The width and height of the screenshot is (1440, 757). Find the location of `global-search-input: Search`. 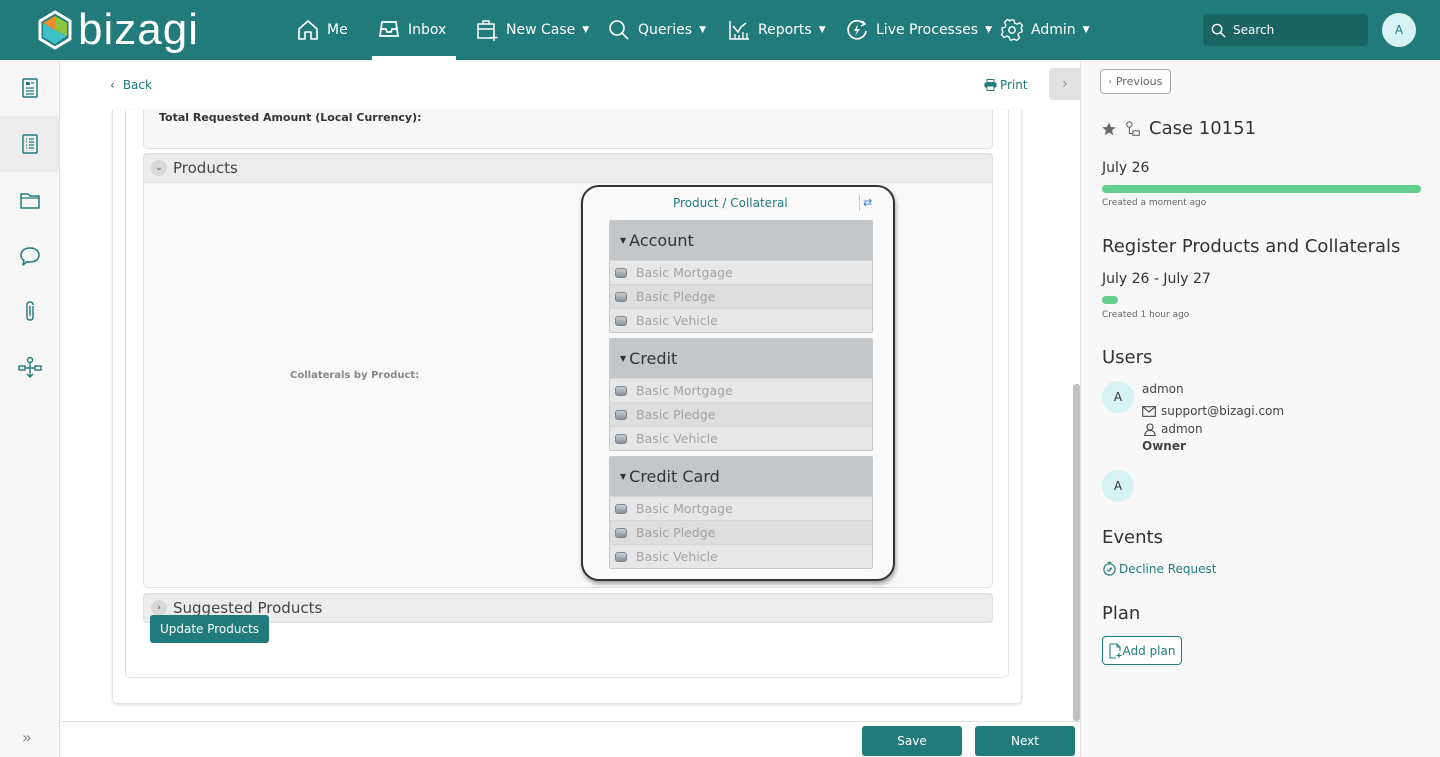

global-search-input: Search is located at coordinates (1285, 30).